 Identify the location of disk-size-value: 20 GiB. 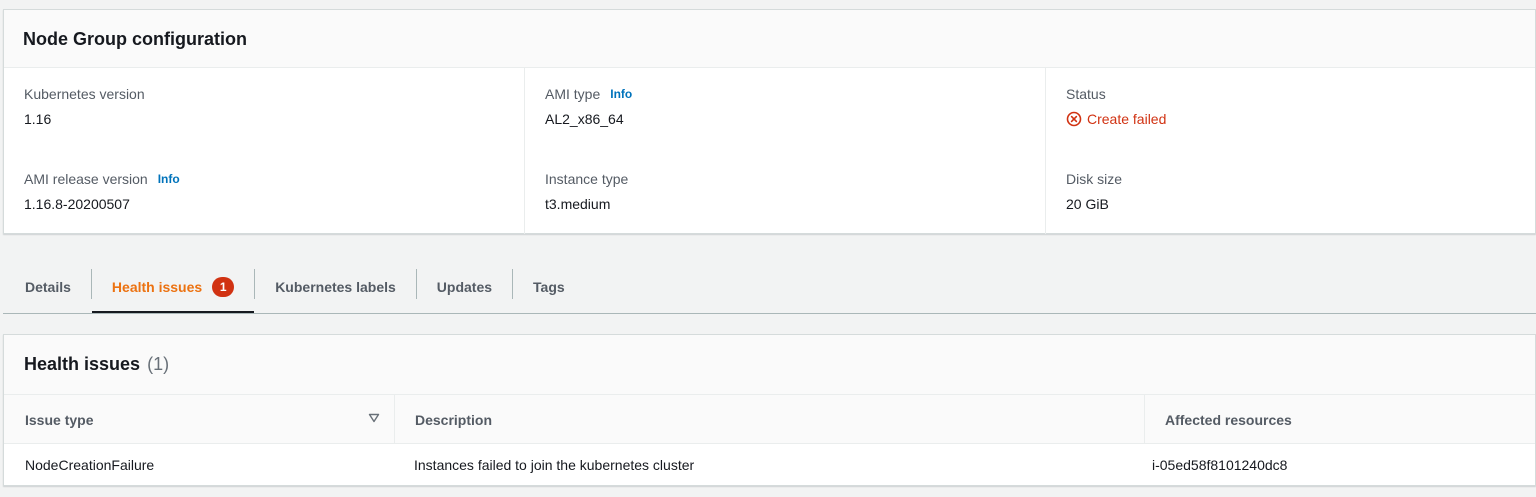
(1087, 204).